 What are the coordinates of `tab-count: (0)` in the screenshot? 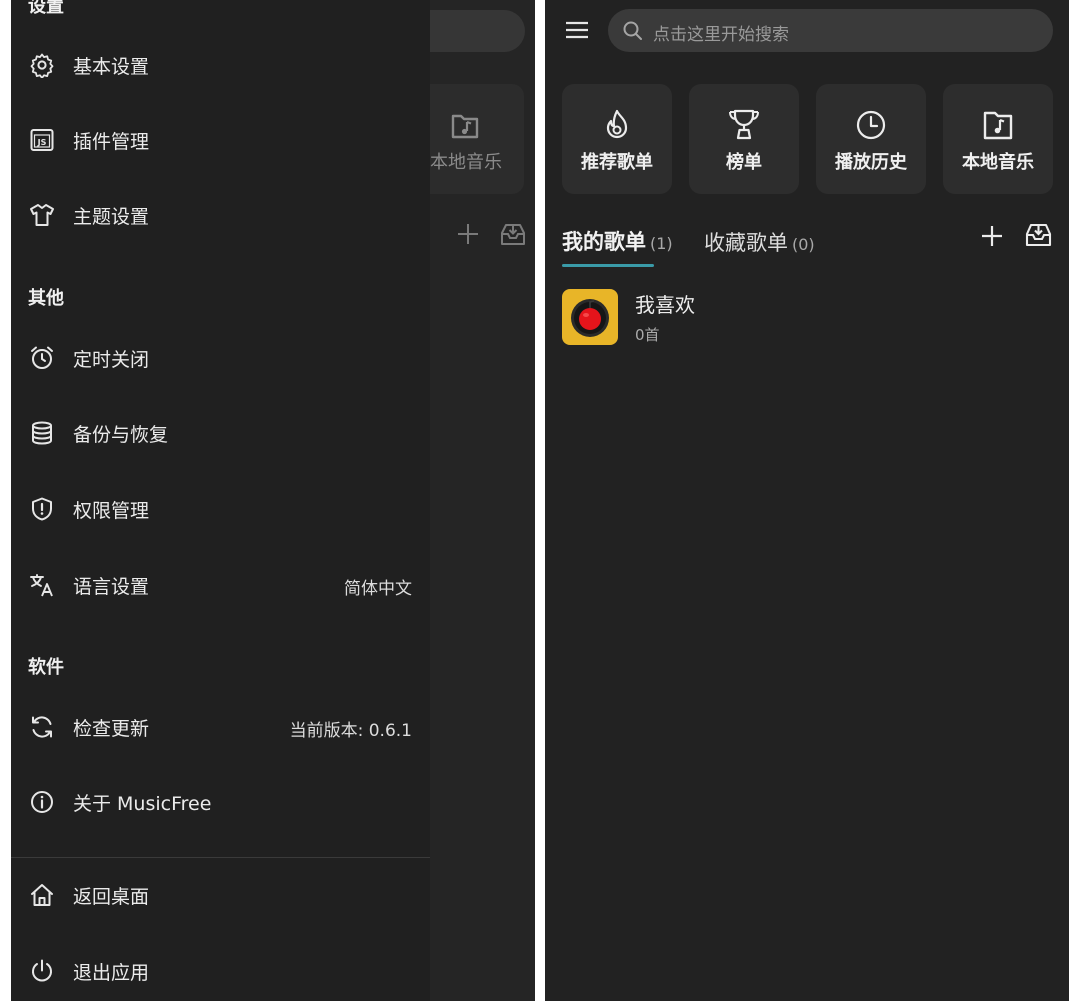 It's located at (803, 244).